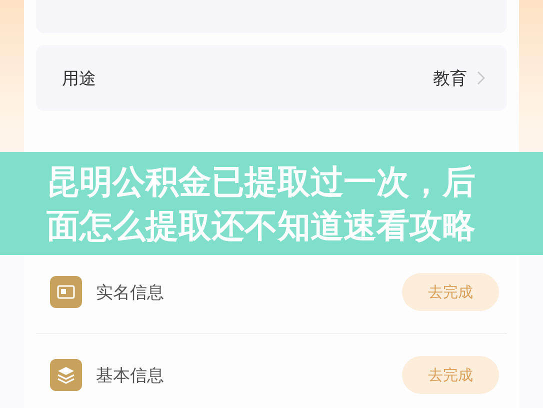 The image size is (543, 408). Describe the element at coordinates (66, 375) in the screenshot. I see `layers-icon` at that location.